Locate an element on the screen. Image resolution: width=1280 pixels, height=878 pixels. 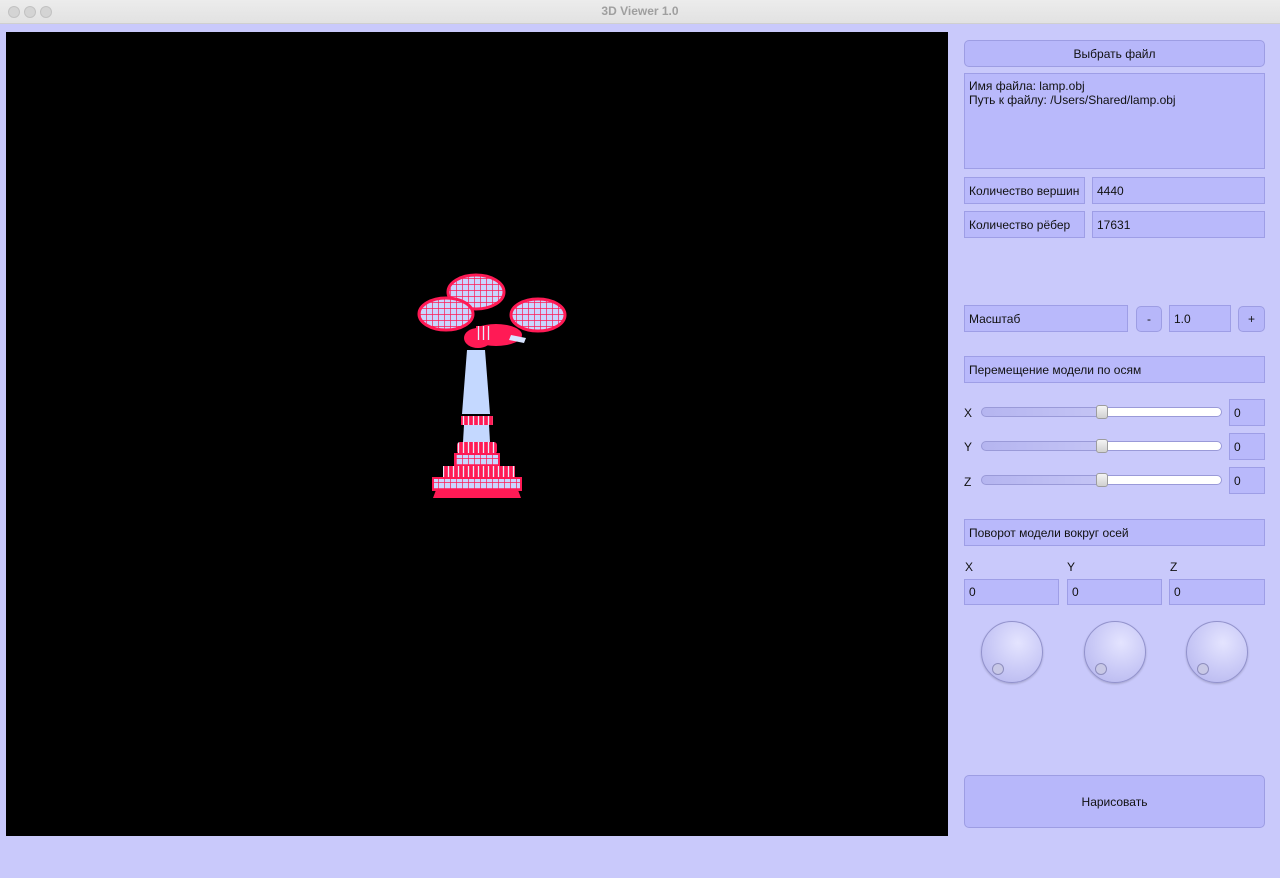
translate-y-slider is located at coordinates (1101, 446).